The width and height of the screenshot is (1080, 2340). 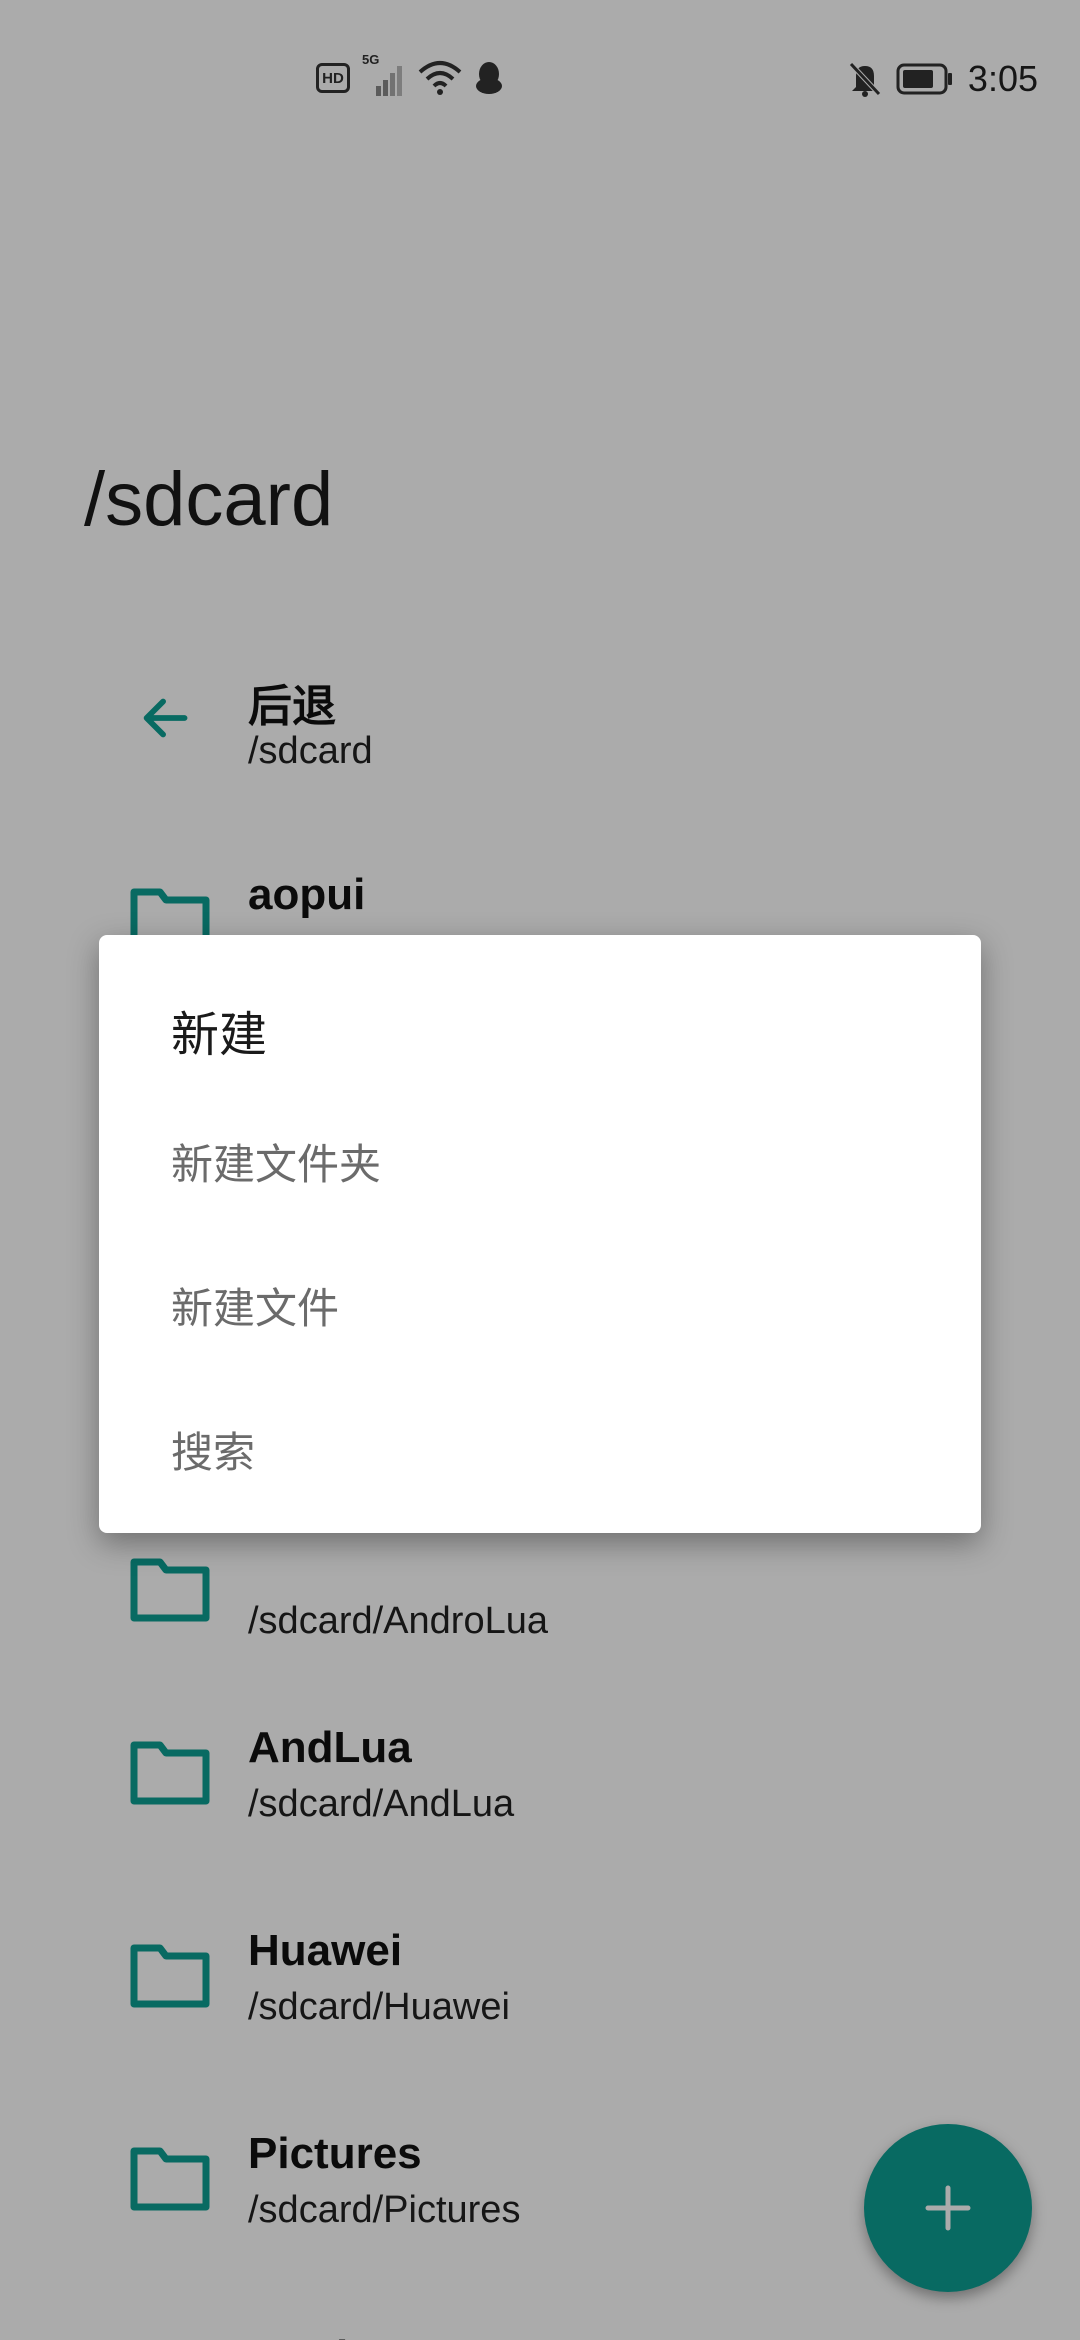 I want to click on menu-item-search: 搜索, so click(x=540, y=1445).